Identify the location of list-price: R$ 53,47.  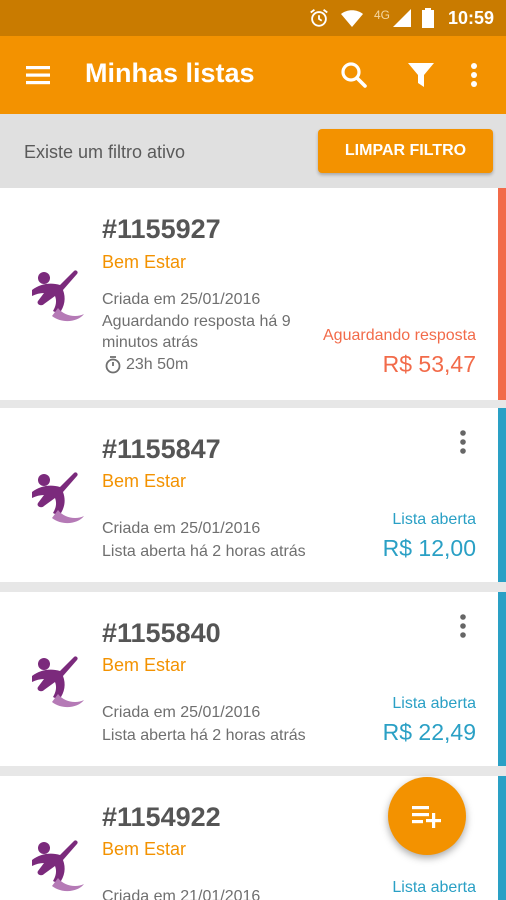
(429, 364).